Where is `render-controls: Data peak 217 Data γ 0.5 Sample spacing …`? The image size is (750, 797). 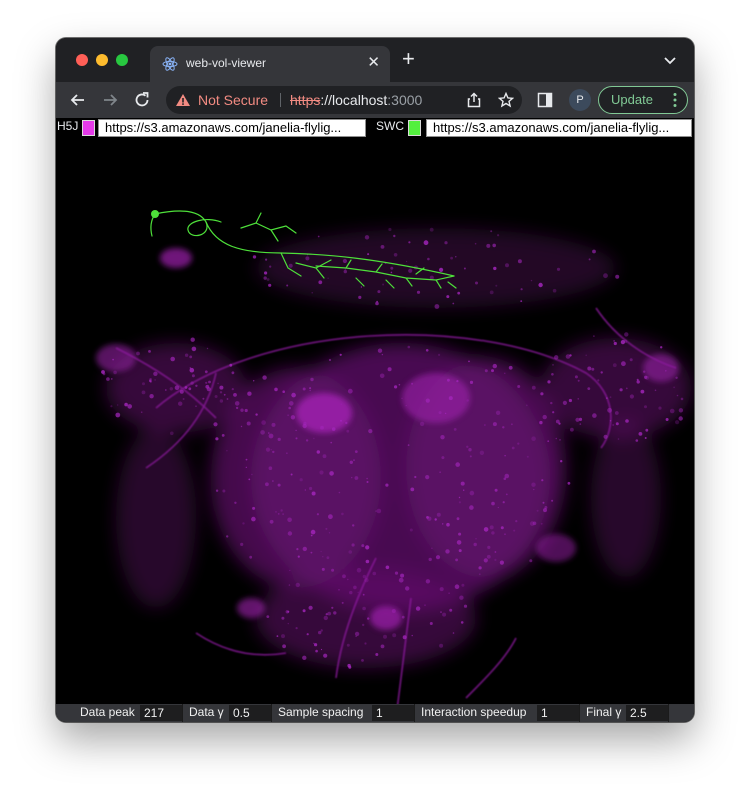 render-controls: Data peak 217 Data γ 0.5 Sample spacing … is located at coordinates (375, 713).